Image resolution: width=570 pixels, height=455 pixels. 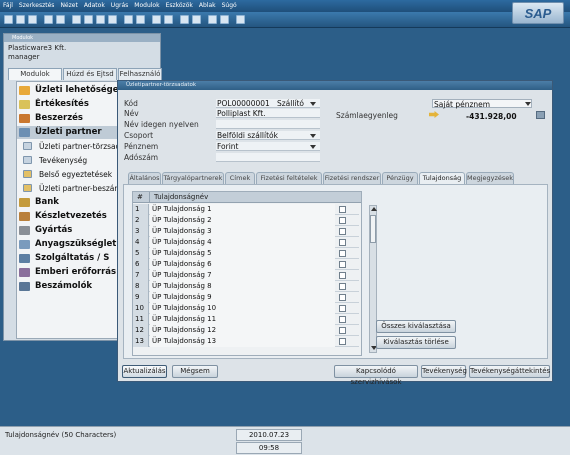 I want to click on table-row: 3 ÜP Tulajdonság 3, so click(x=246, y=231).